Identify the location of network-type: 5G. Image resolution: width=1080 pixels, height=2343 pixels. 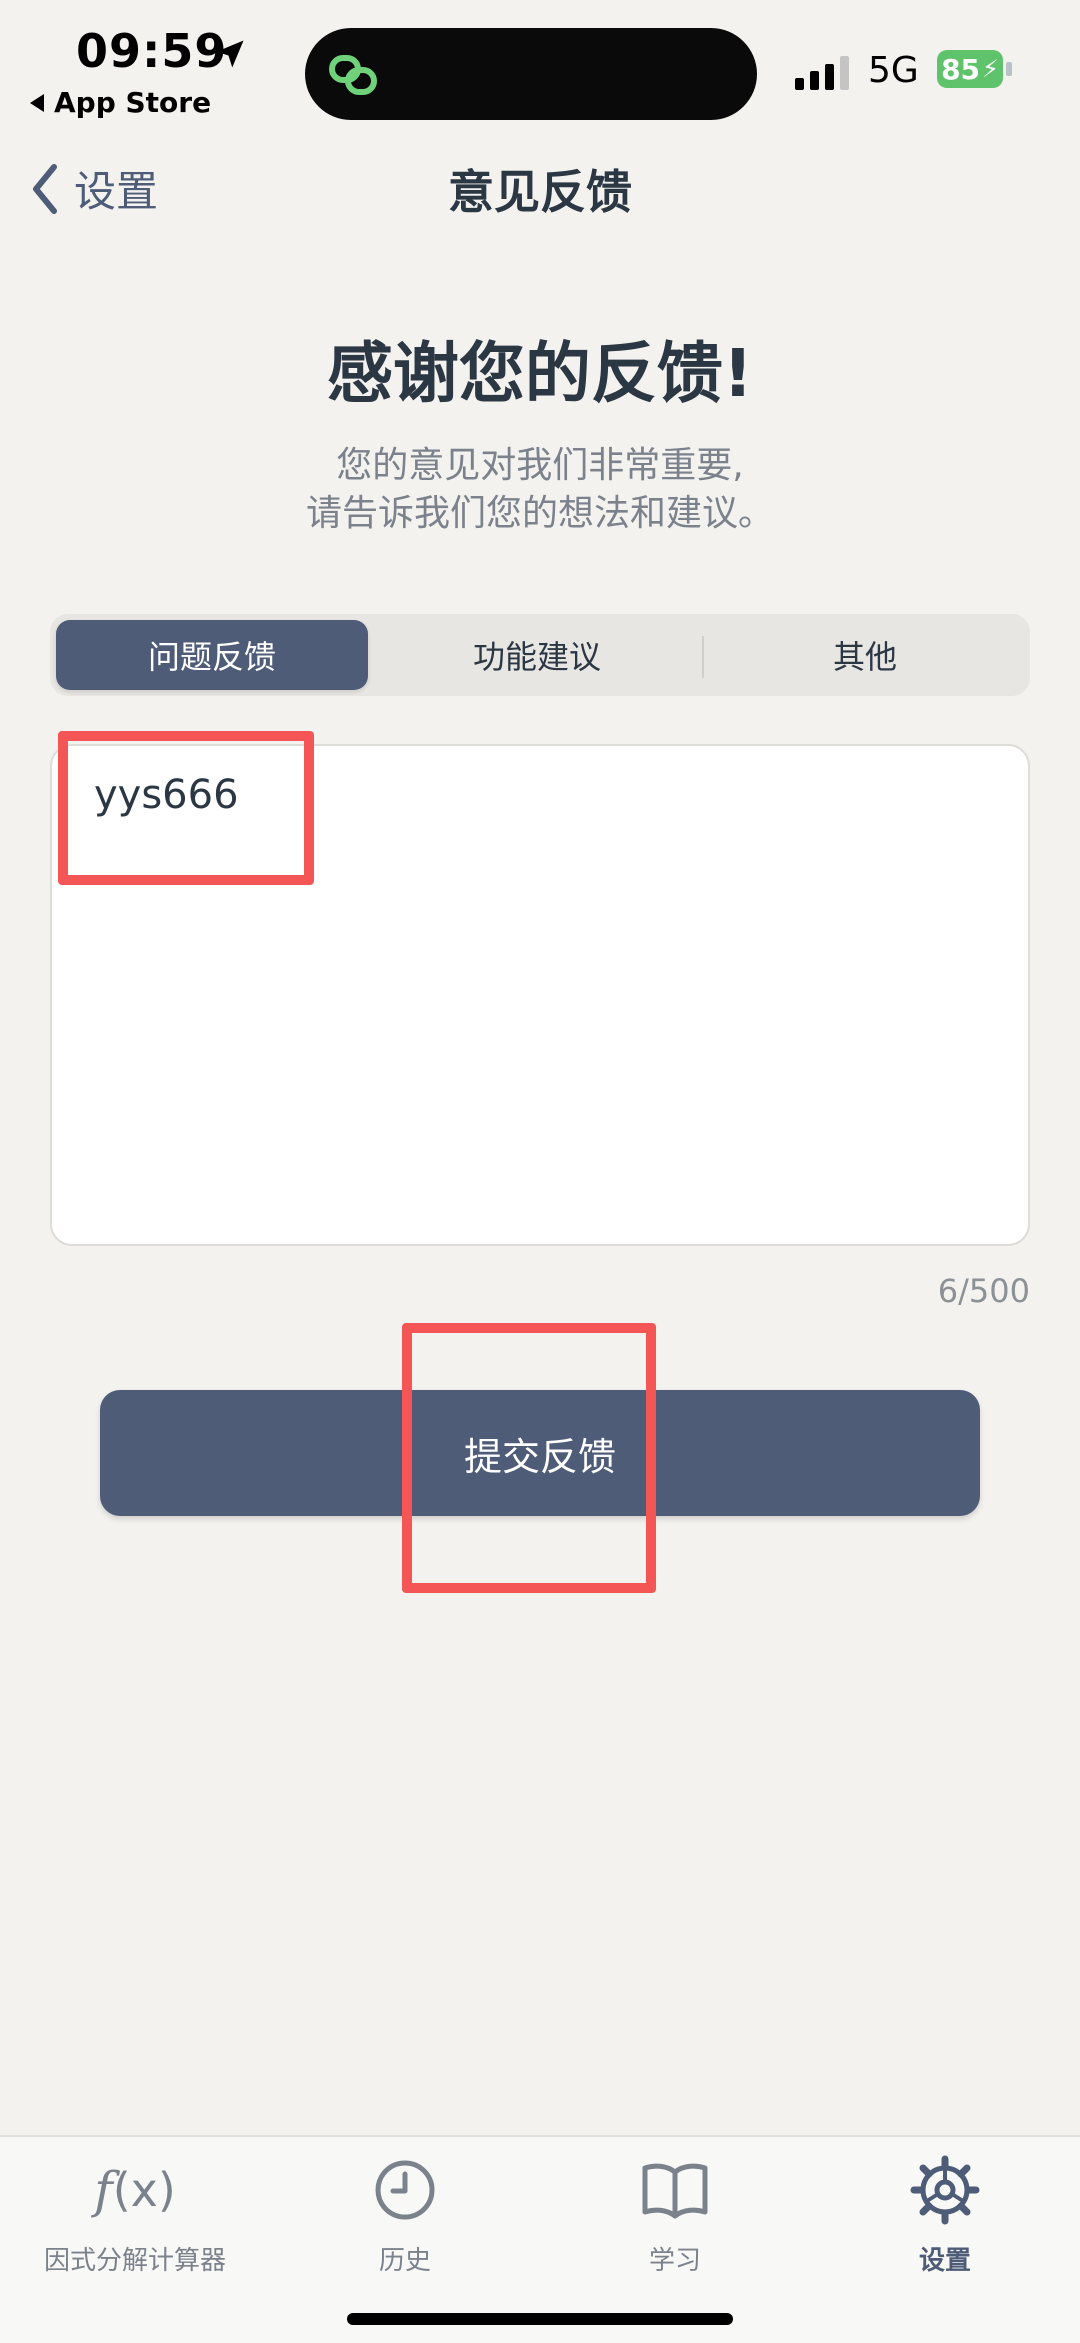
(893, 70).